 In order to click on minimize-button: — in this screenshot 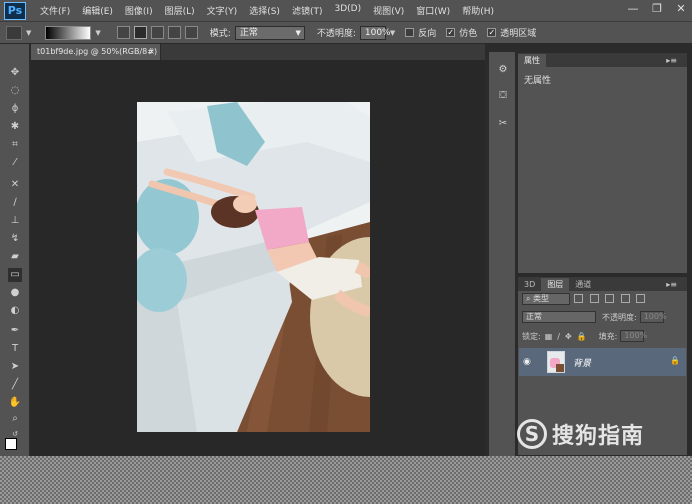, I will do `click(633, 9)`.